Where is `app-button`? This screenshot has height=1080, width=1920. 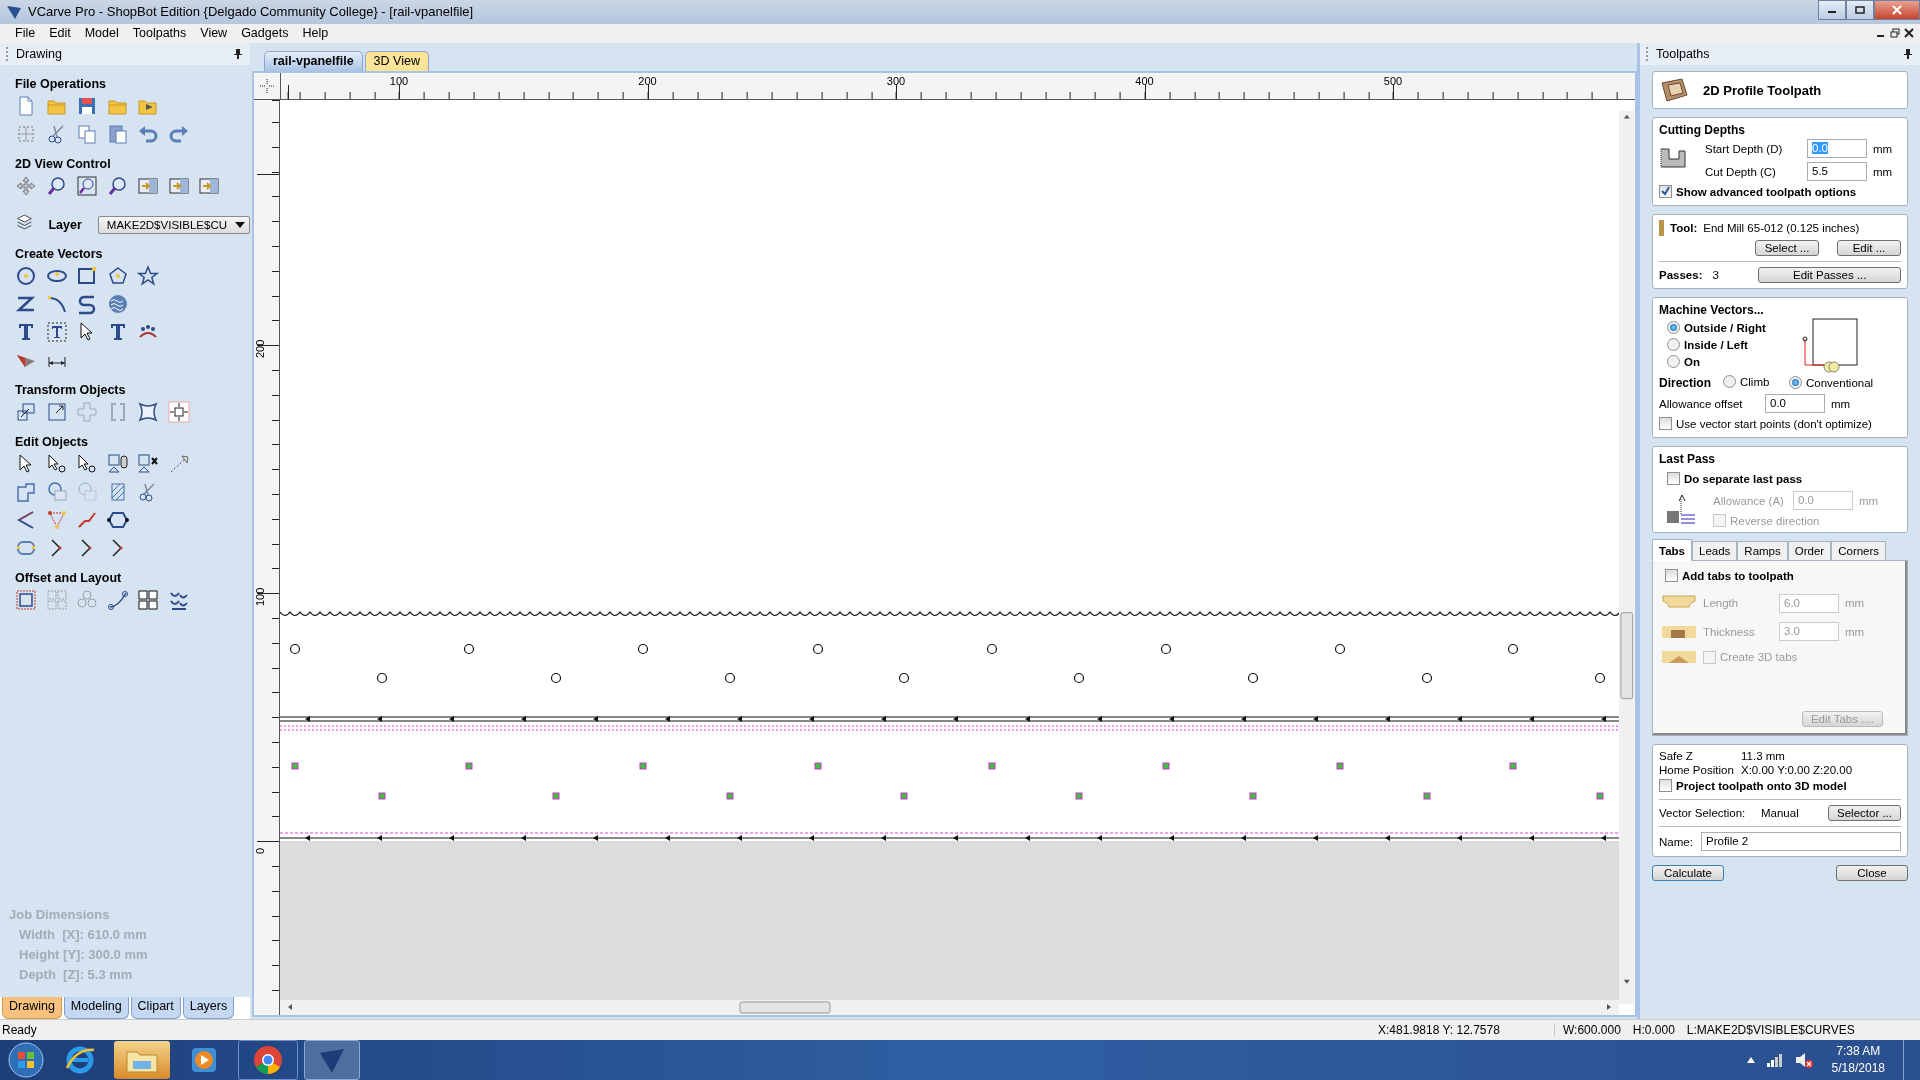
app-button is located at coordinates (332, 1060).